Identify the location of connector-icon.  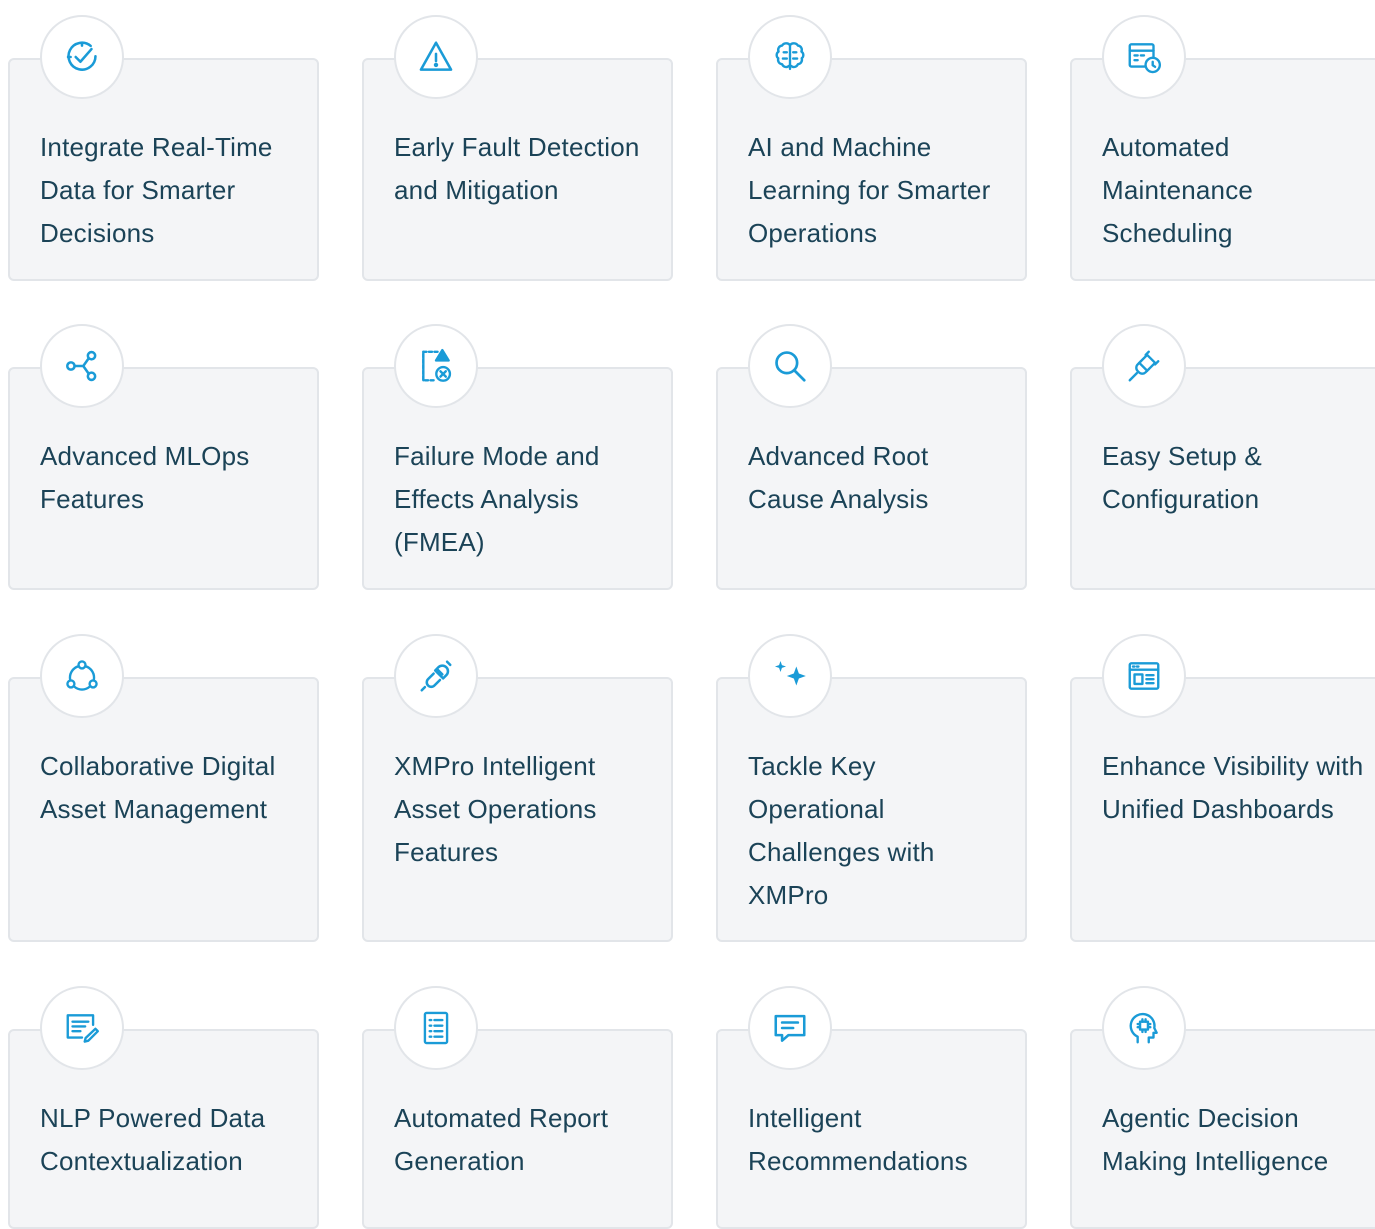
(436, 676).